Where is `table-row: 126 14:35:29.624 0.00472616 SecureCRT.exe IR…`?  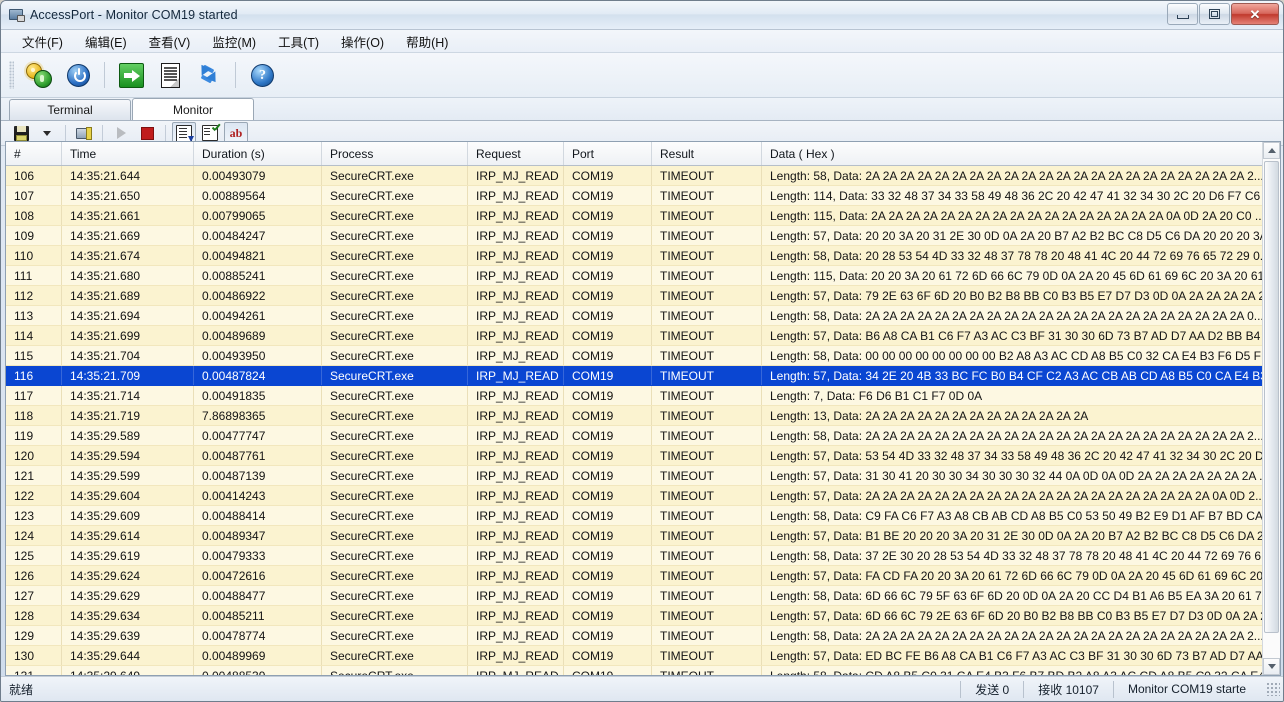
table-row: 126 14:35:29.624 0.00472616 SecureCRT.exe IR… is located at coordinates (643, 576).